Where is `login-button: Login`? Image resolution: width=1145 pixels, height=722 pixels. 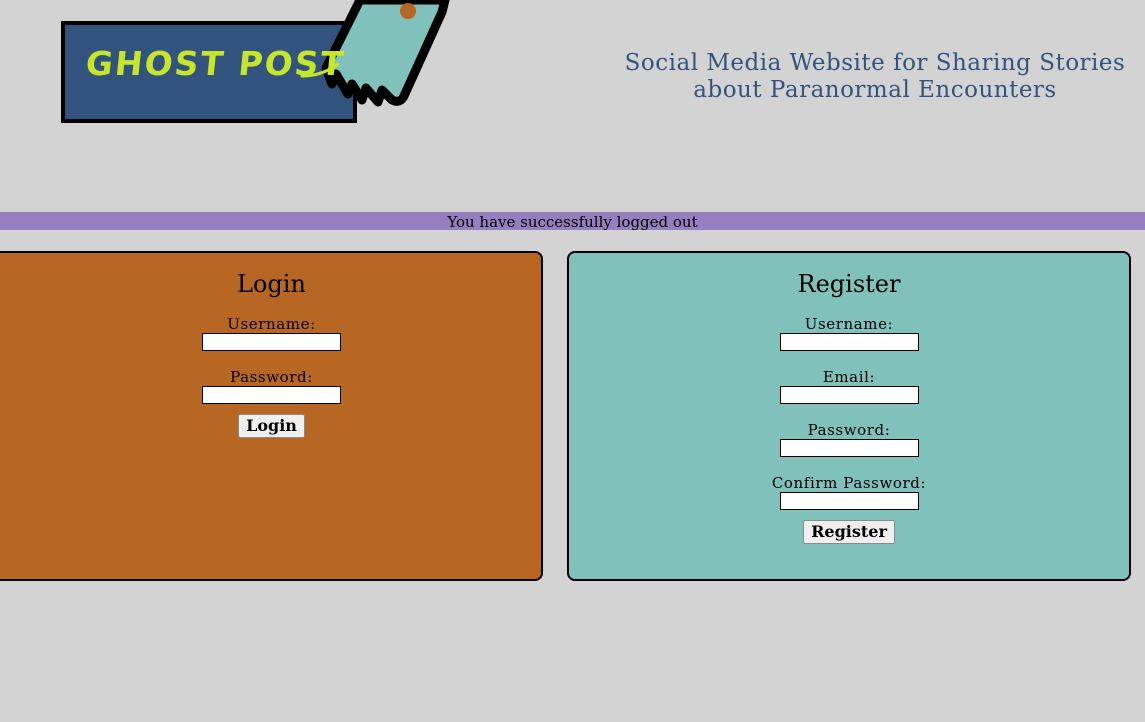
login-button: Login is located at coordinates (271, 426).